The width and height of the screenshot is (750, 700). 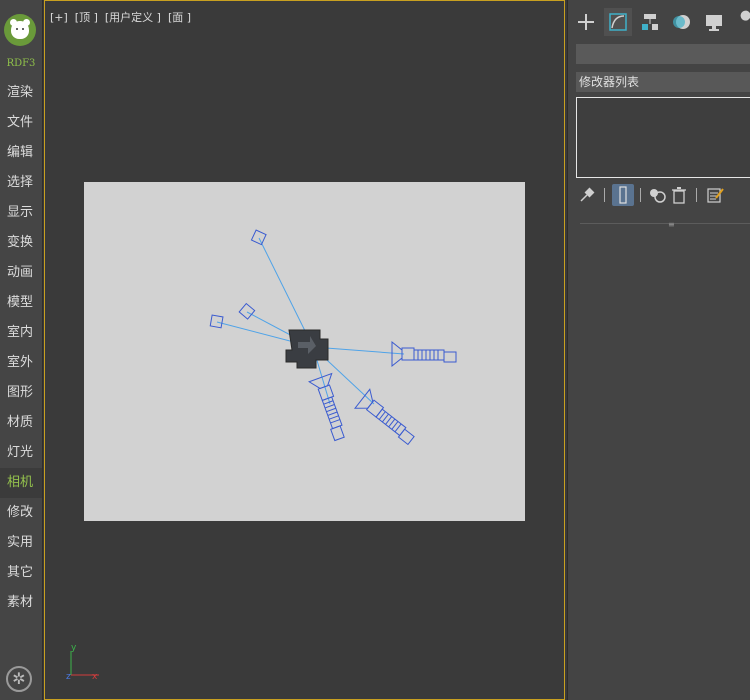 What do you see at coordinates (21, 273) in the screenshot?
I see `menu-item-animation: 动画` at bounding box center [21, 273].